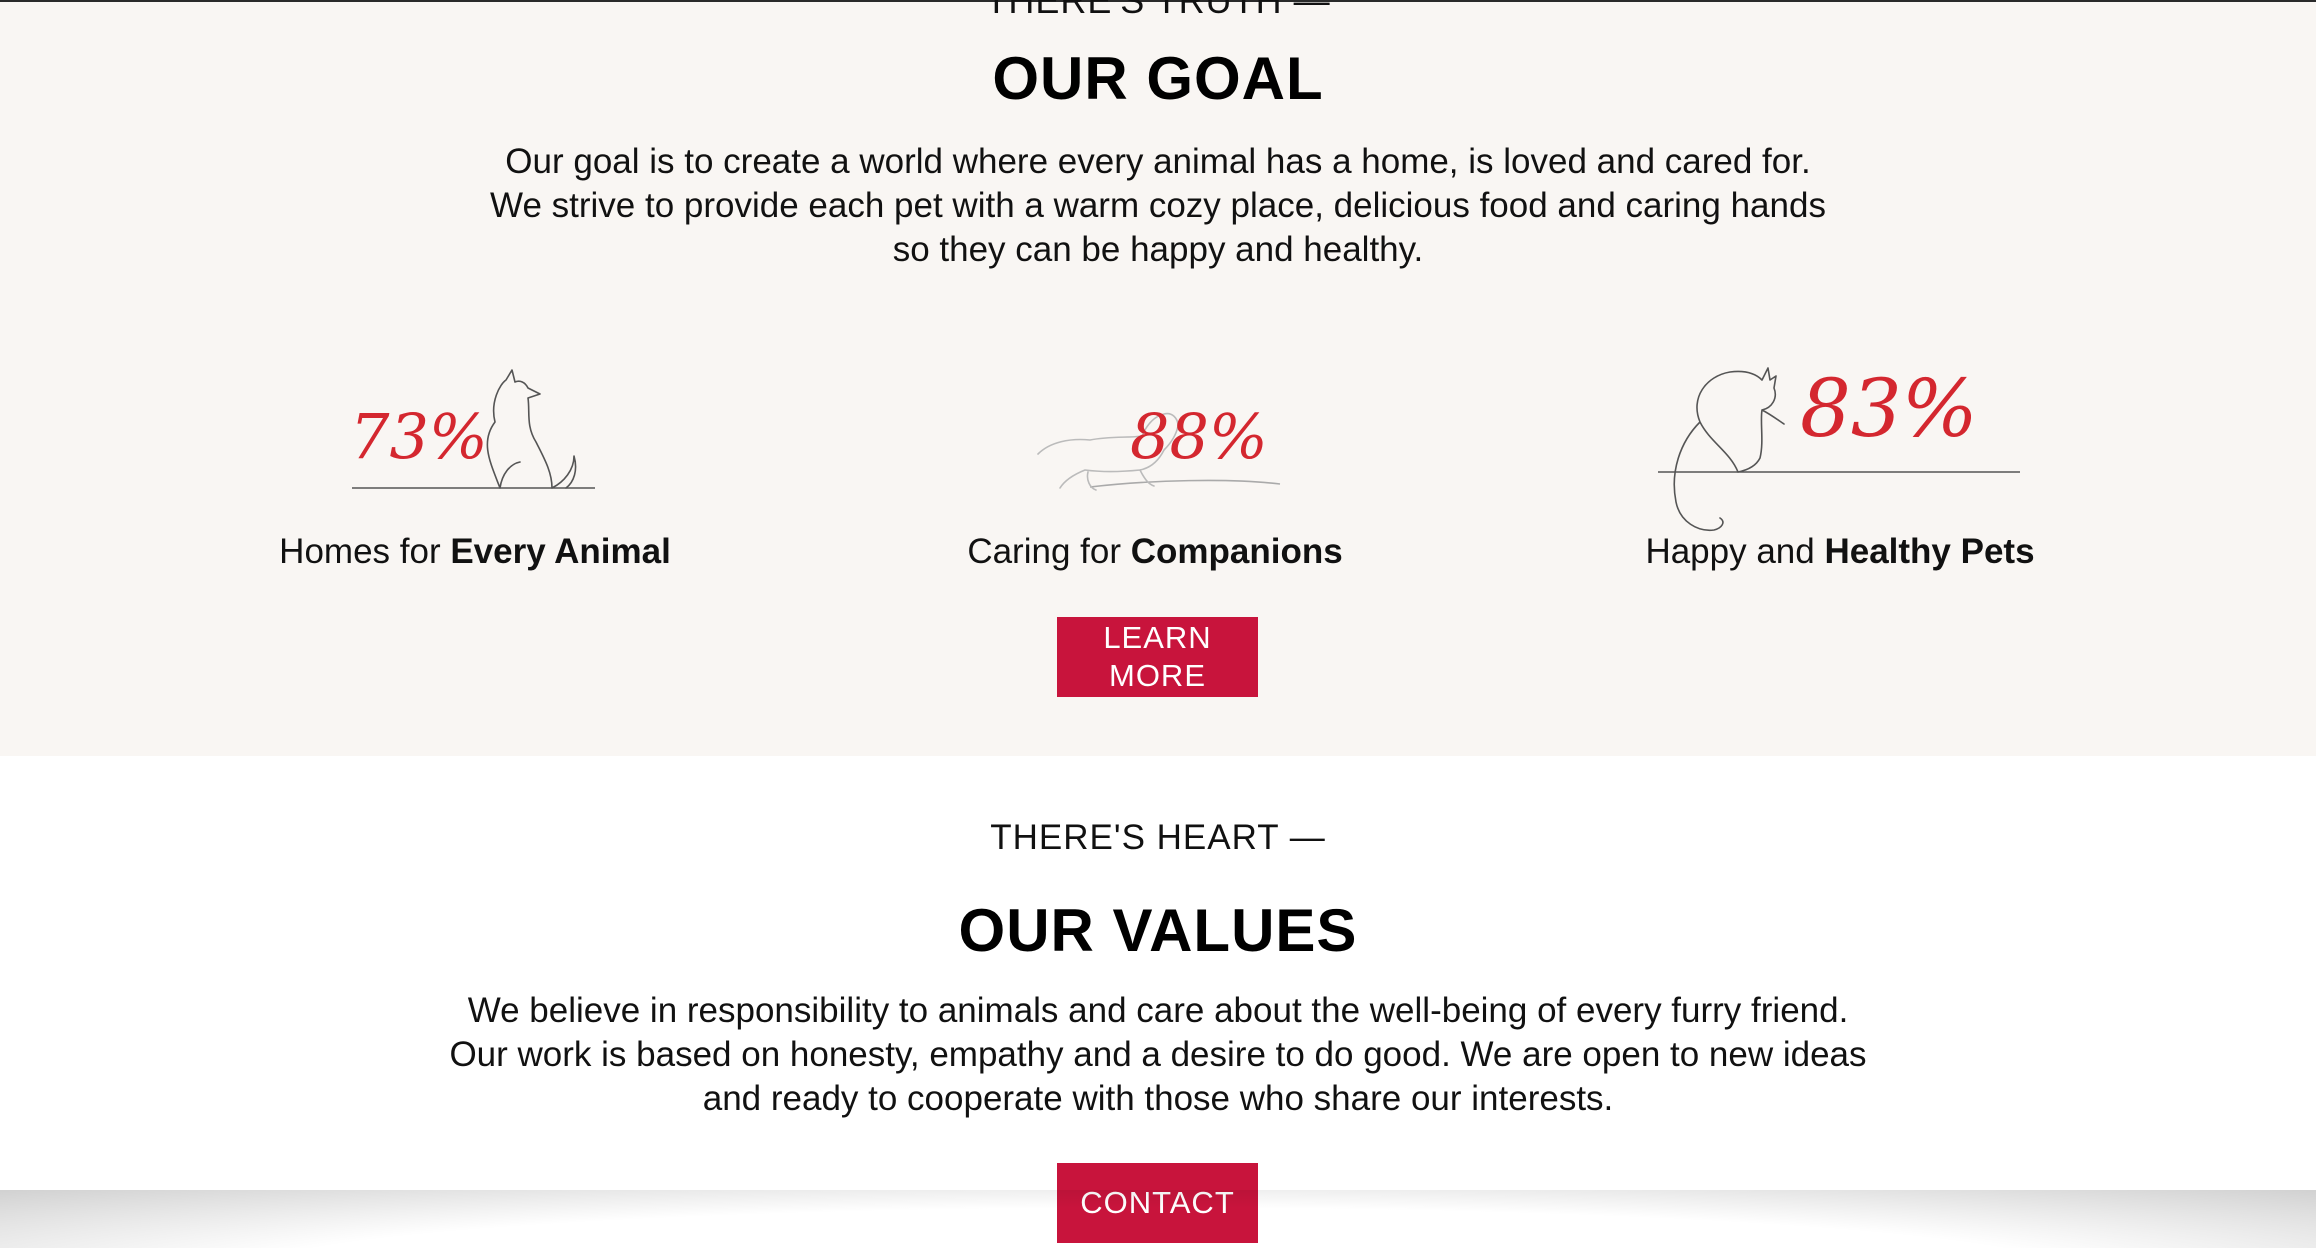 Image resolution: width=2316 pixels, height=1248 pixels. What do you see at coordinates (1236, 551) in the screenshot?
I see `stat-companions-caption-bold: Companions` at bounding box center [1236, 551].